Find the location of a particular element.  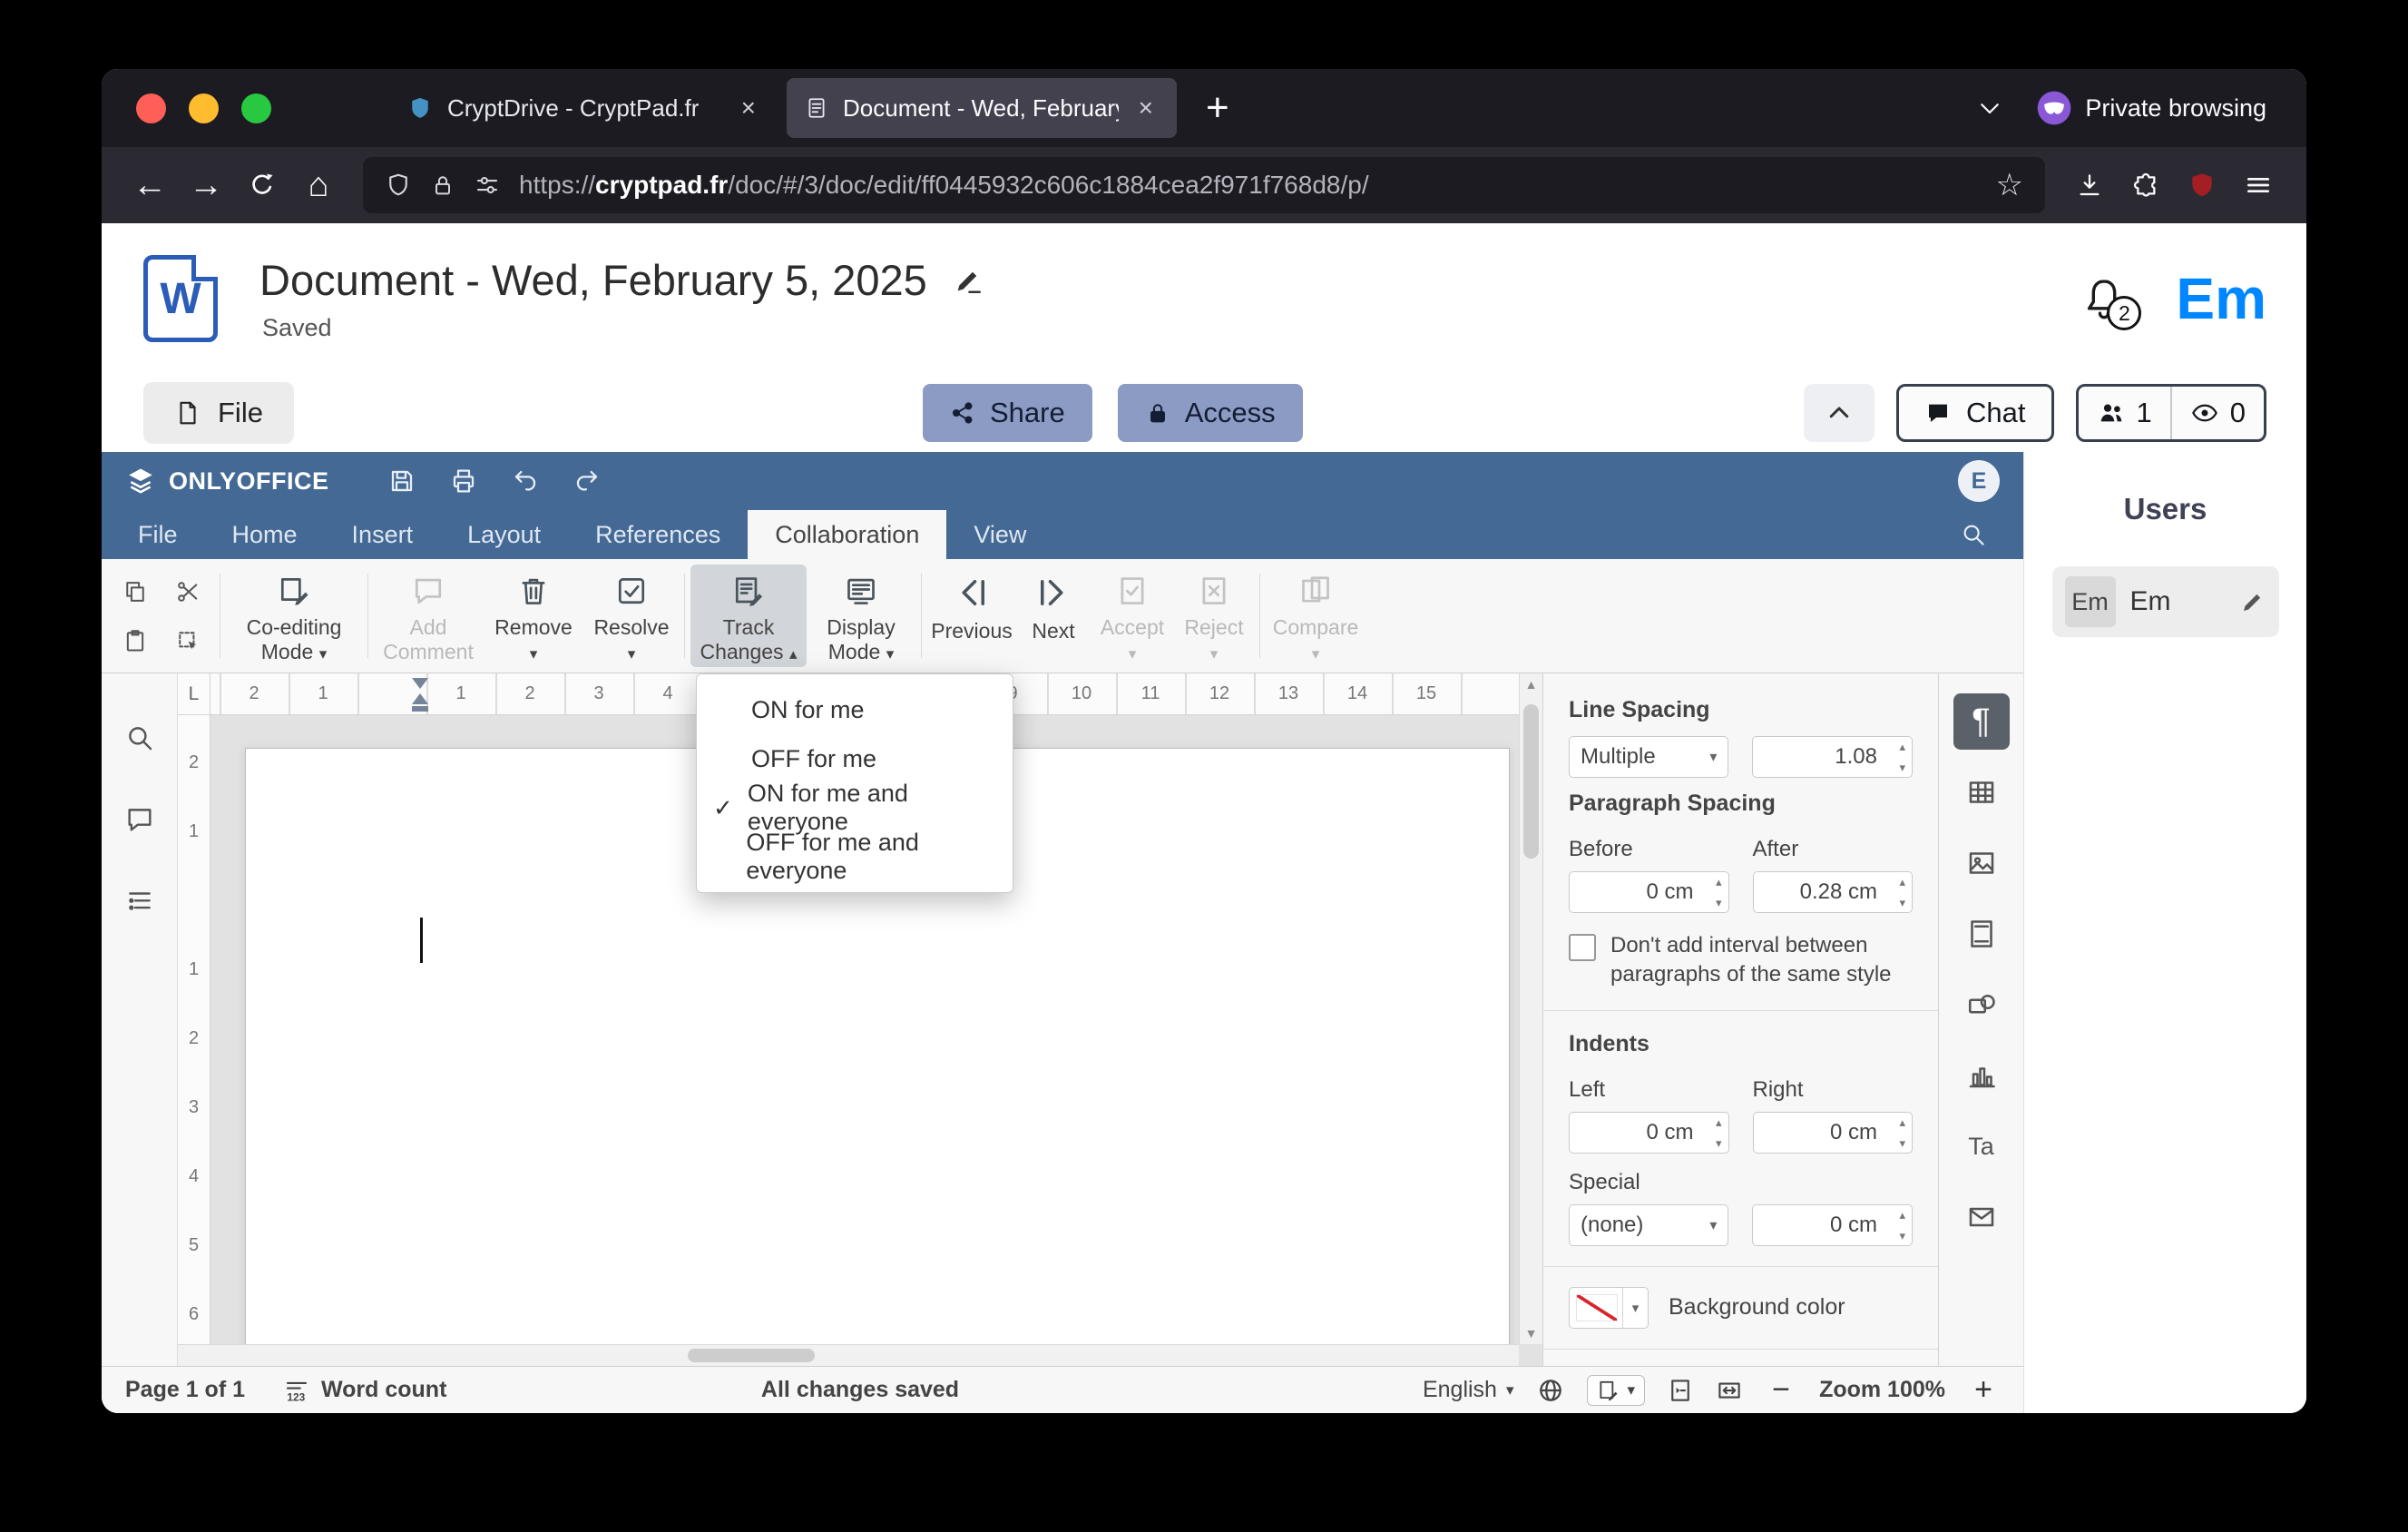

next-change-button: Next is located at coordinates (1053, 616).